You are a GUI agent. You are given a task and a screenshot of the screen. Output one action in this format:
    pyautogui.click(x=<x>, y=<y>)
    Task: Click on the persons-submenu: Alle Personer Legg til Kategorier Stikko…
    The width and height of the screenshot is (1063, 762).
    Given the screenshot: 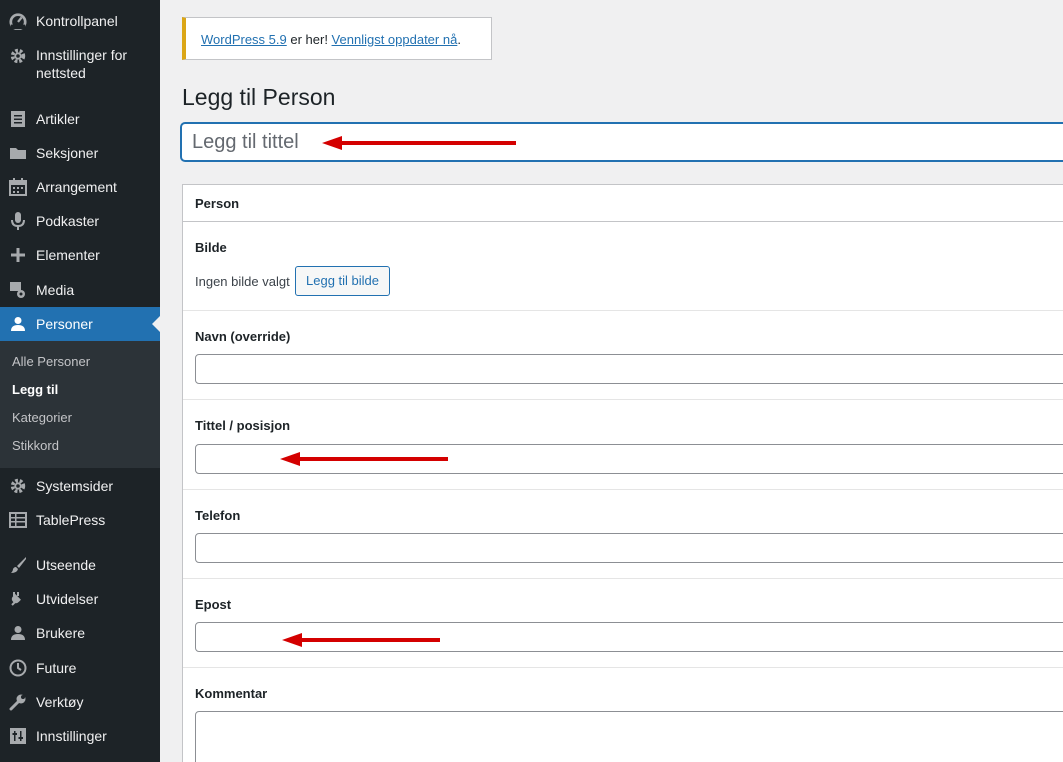 What is the action you would take?
    pyautogui.click(x=80, y=404)
    